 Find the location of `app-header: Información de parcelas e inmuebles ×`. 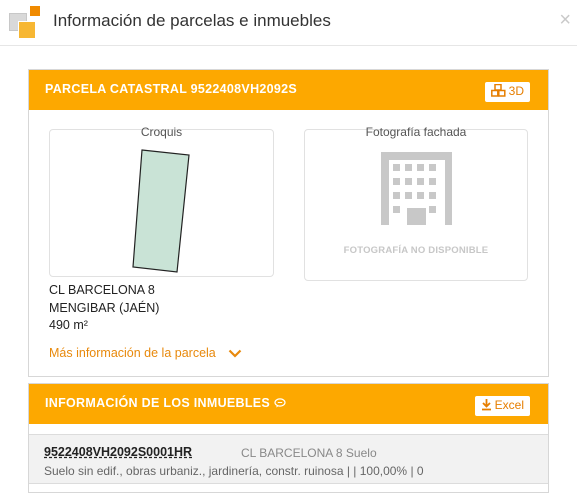

app-header: Información de parcelas e inmuebles × is located at coordinates (288, 23).